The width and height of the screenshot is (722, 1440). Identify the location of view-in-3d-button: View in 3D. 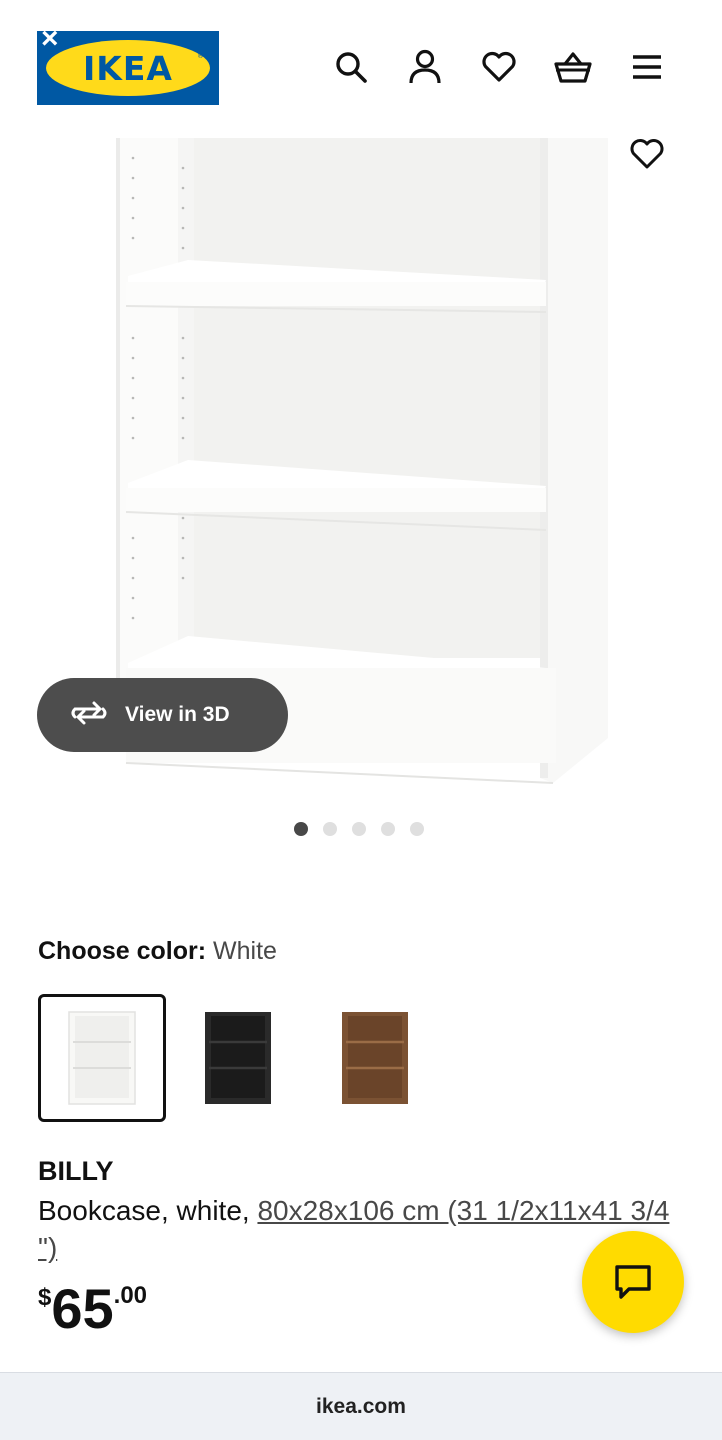
(162, 715).